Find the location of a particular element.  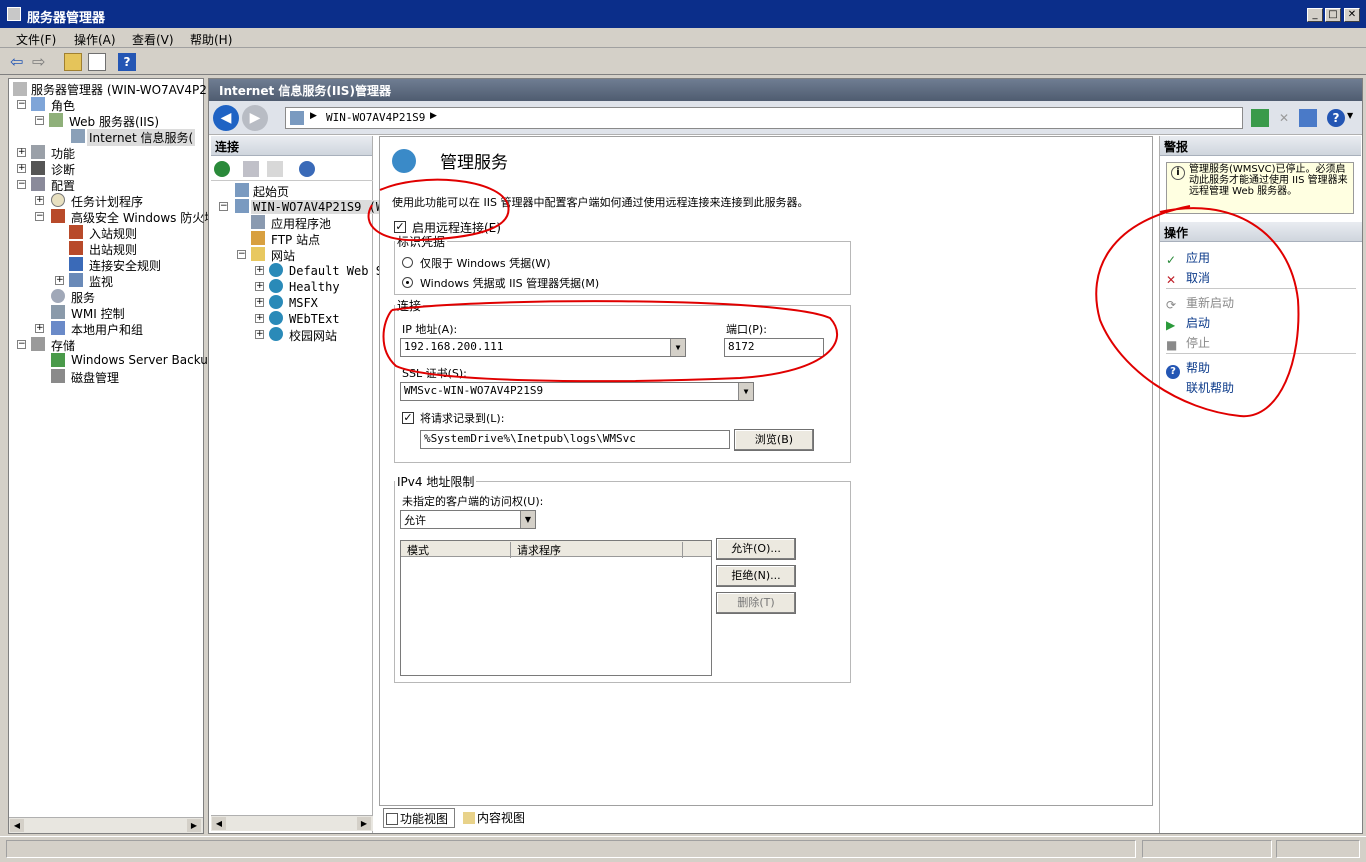

annotation-circle-enable-remote is located at coordinates (438, 210).